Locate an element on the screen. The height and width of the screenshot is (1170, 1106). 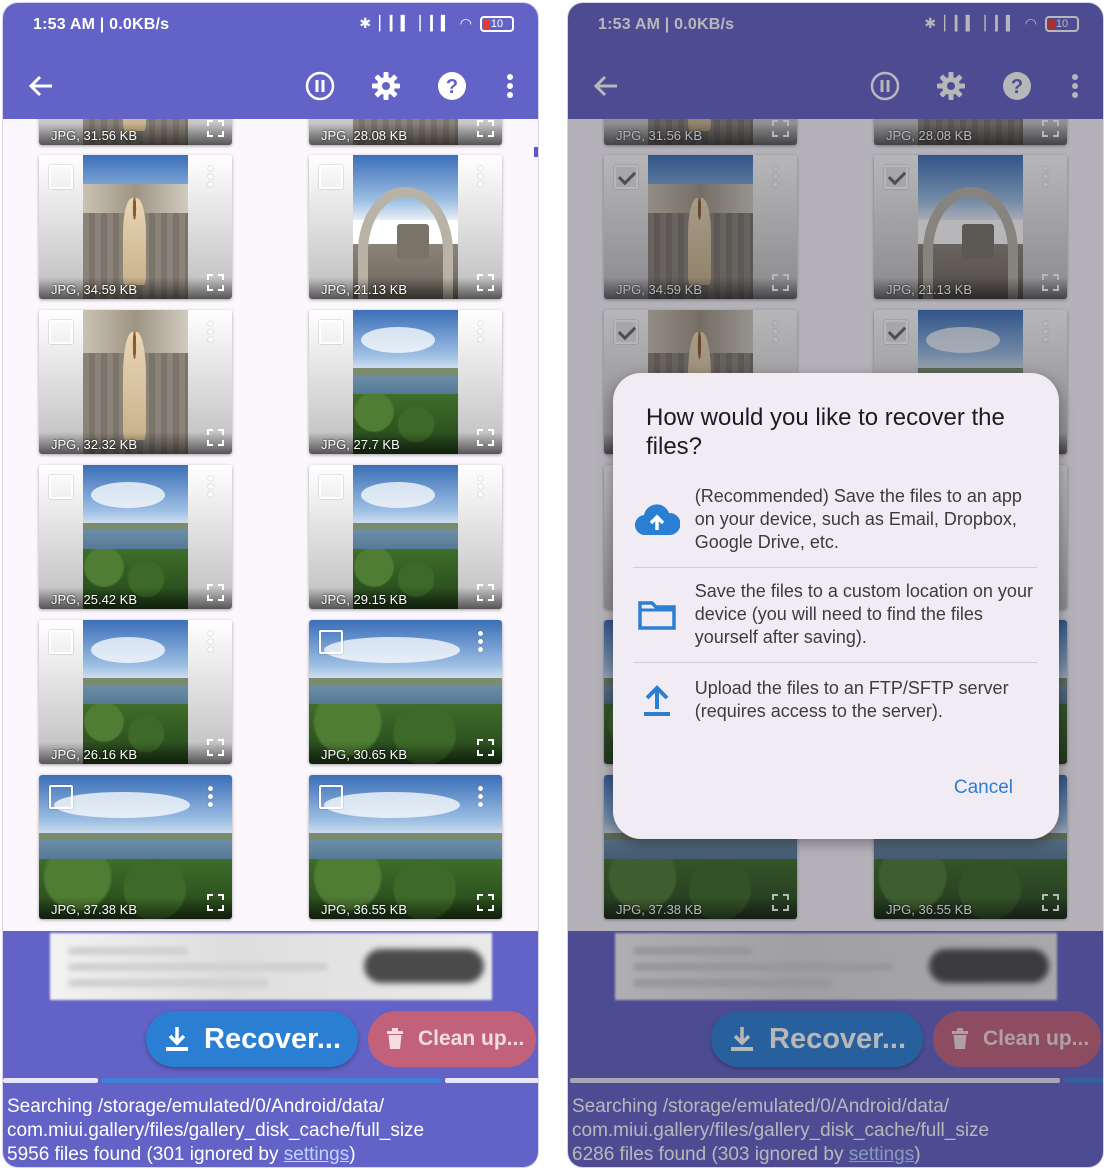
gear-icon is located at coordinates (386, 86).